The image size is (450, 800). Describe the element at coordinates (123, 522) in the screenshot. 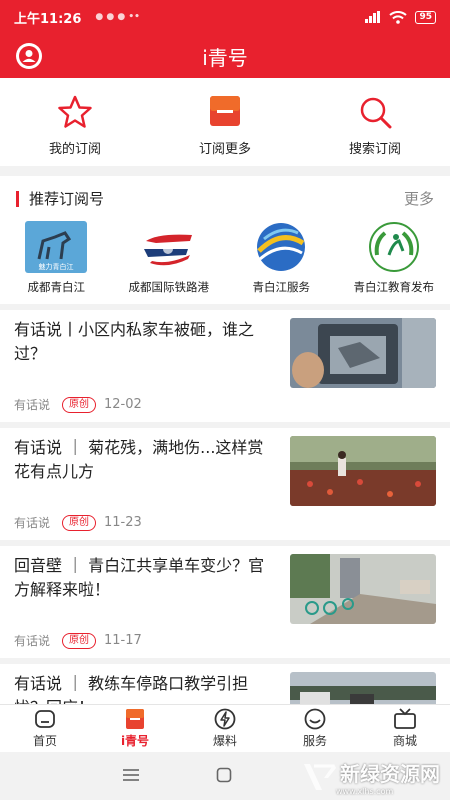

I see `article-date: 11-23` at that location.